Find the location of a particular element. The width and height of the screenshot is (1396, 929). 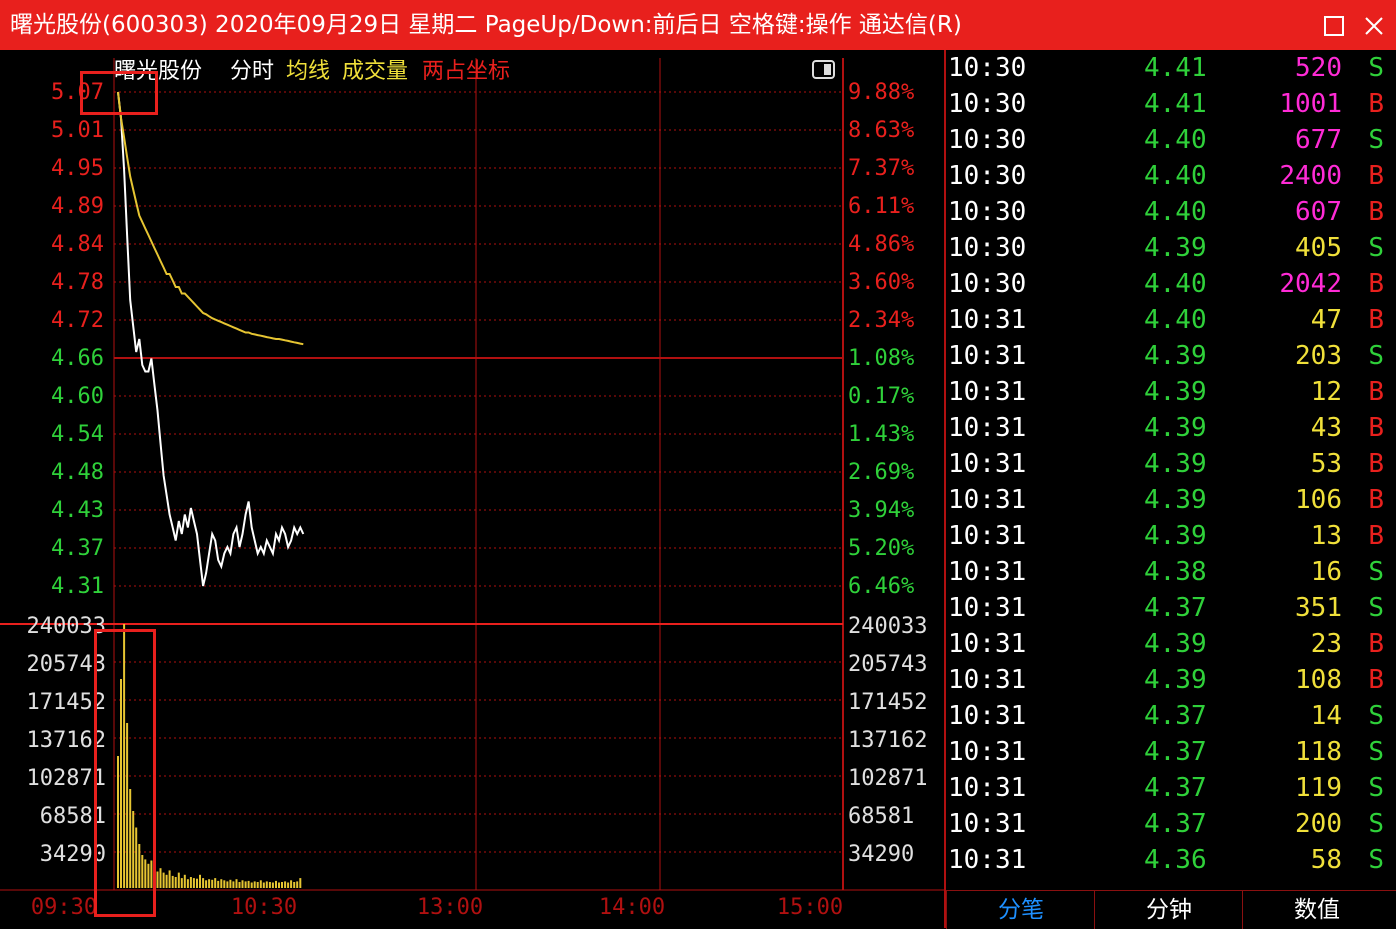

ticker-volume: 2042 is located at coordinates (1310, 284).